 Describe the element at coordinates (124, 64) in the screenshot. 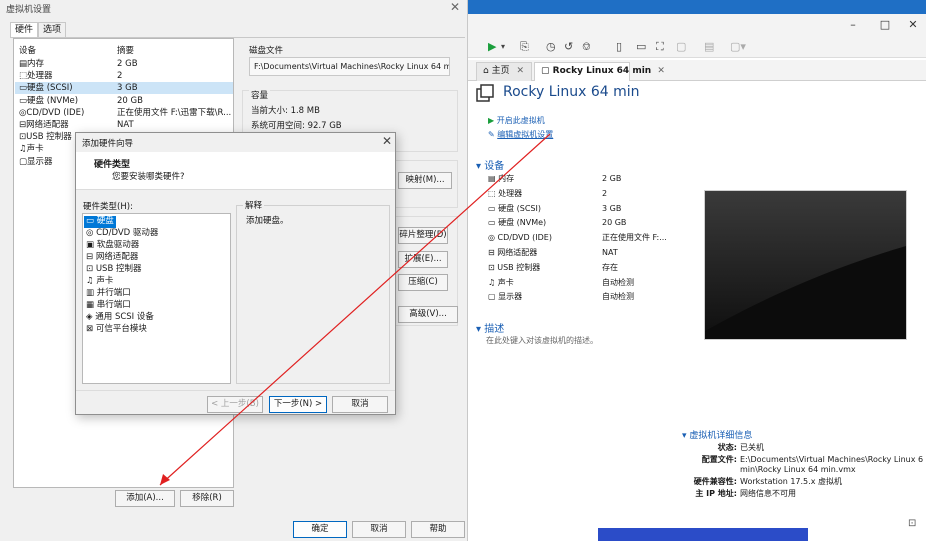

I see `hardware-row: ▤内存 2 GB` at that location.